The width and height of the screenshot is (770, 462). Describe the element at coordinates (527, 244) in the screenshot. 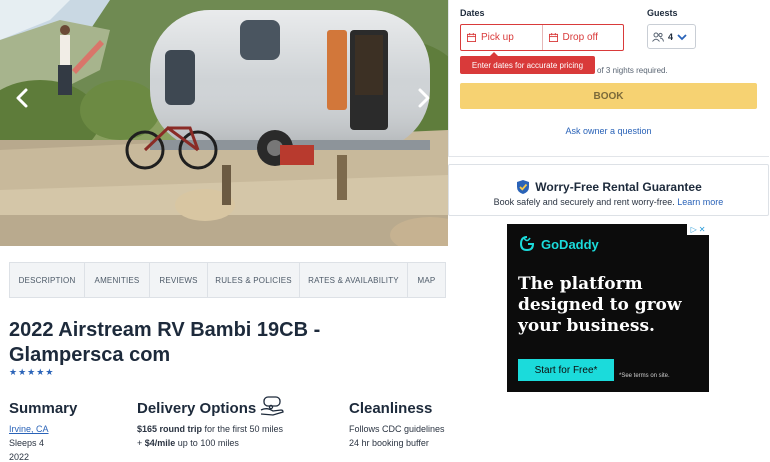

I see `godaddy-logo-icon` at that location.